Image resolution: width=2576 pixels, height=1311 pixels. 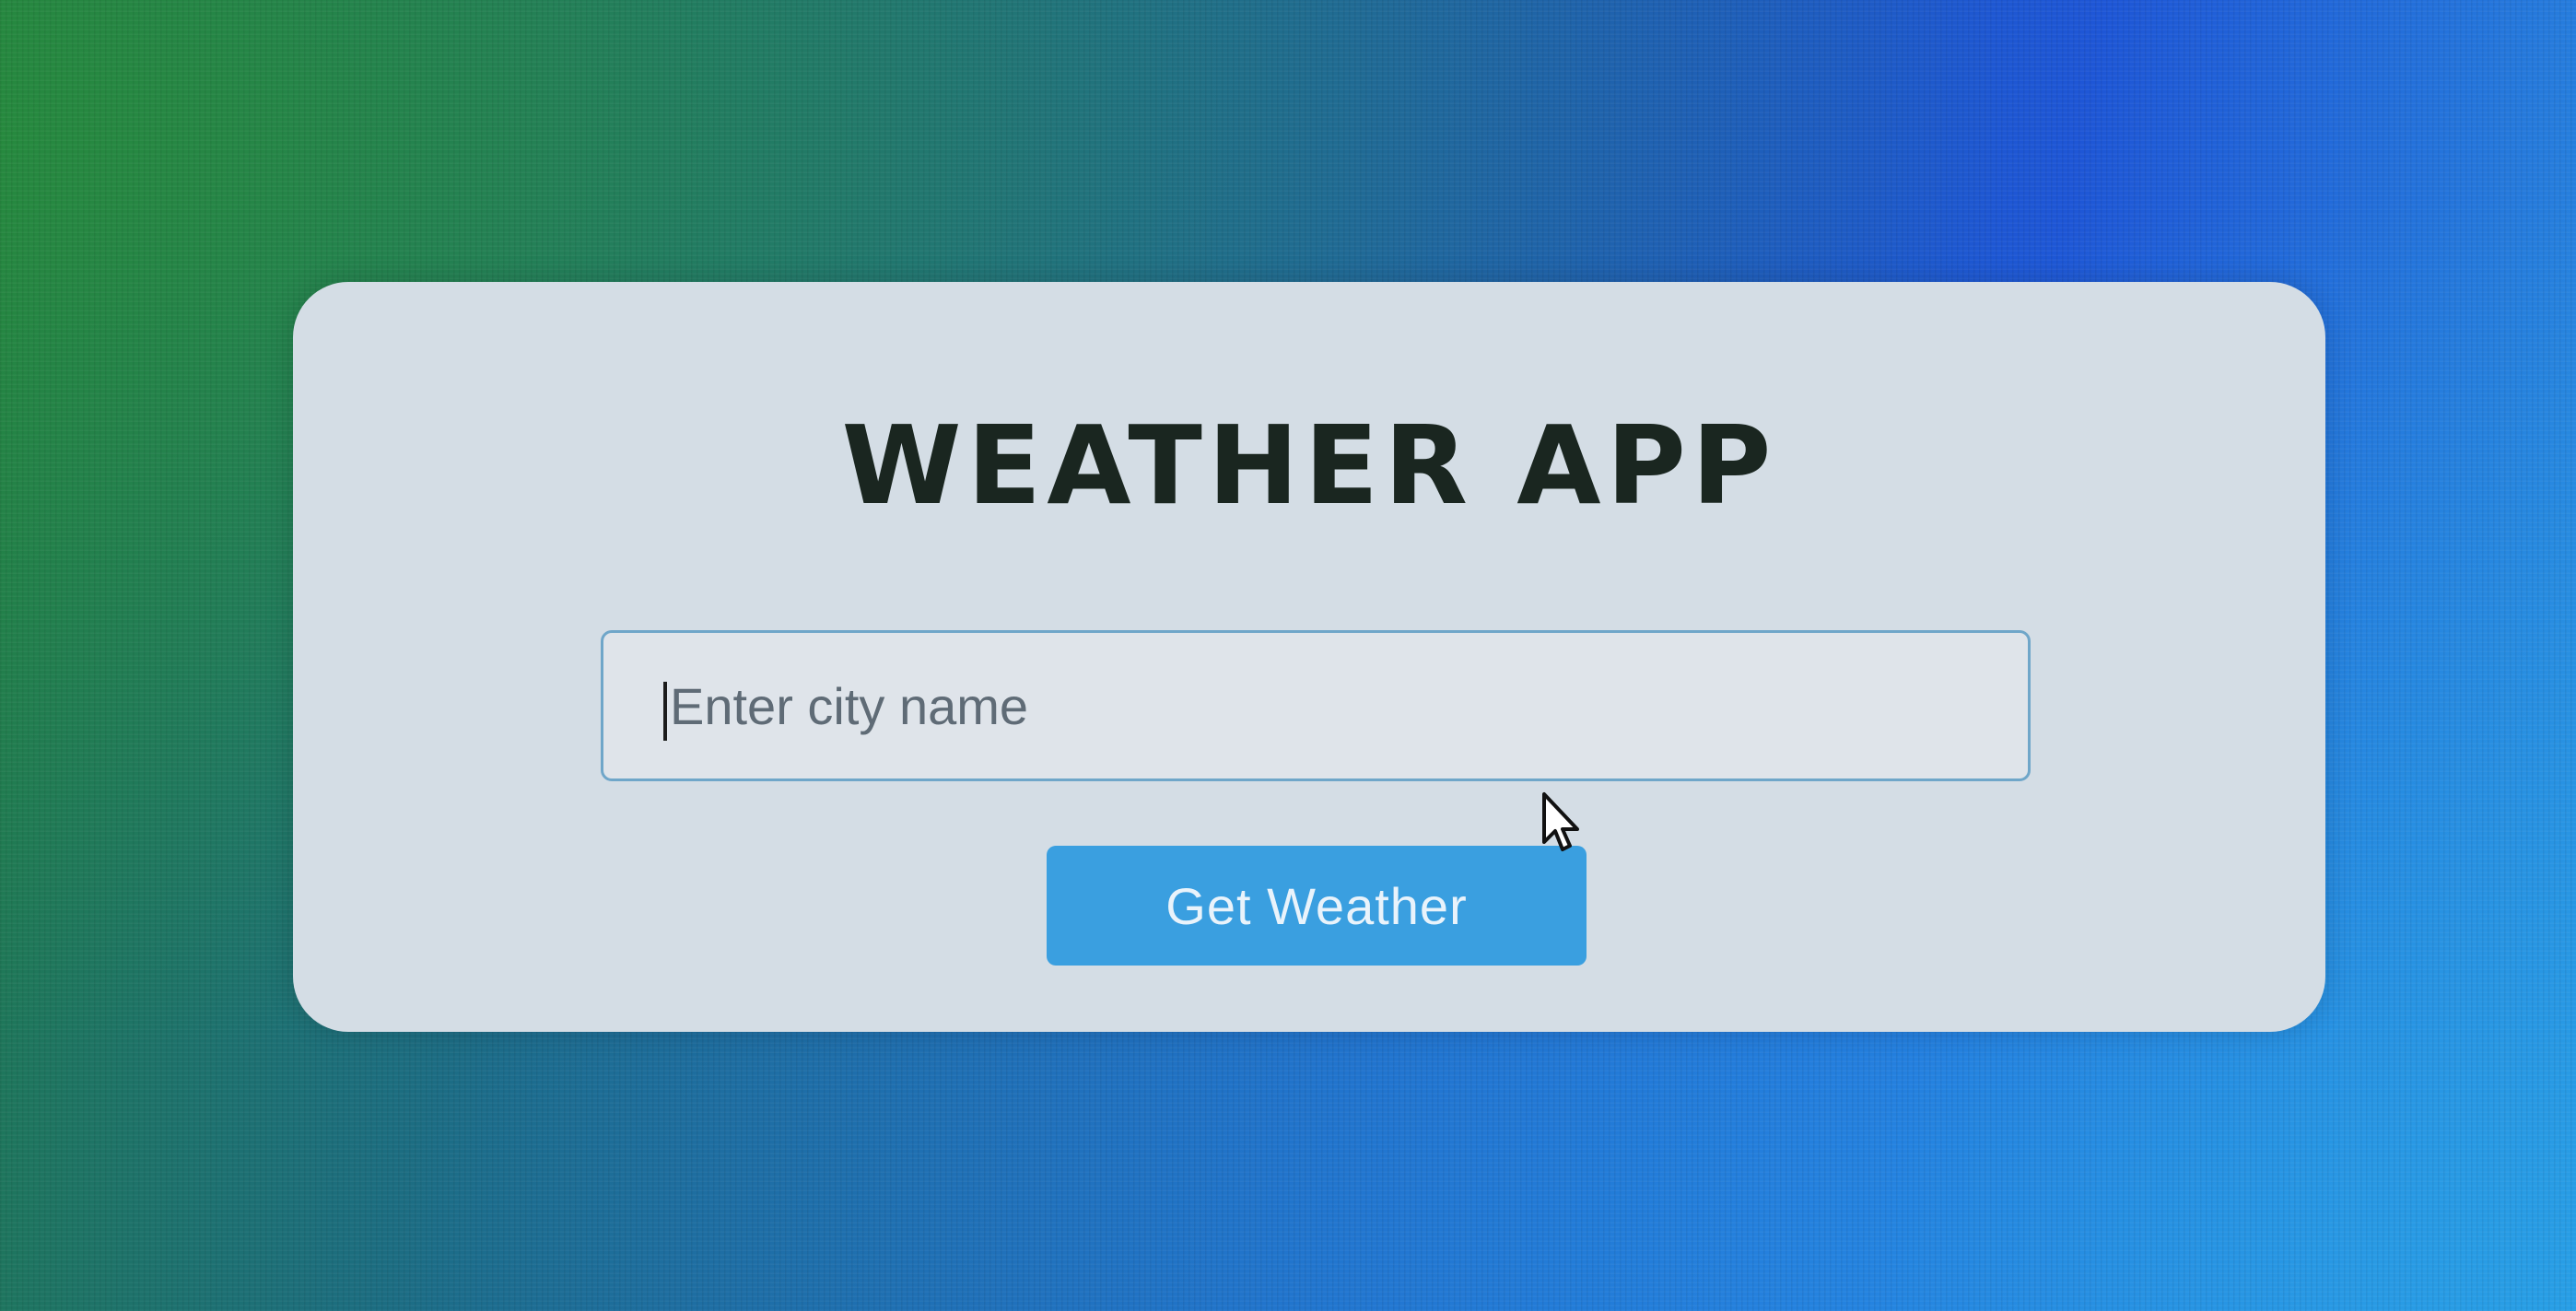 What do you see at coordinates (1309, 465) in the screenshot?
I see `app-title: WEATHER APP` at bounding box center [1309, 465].